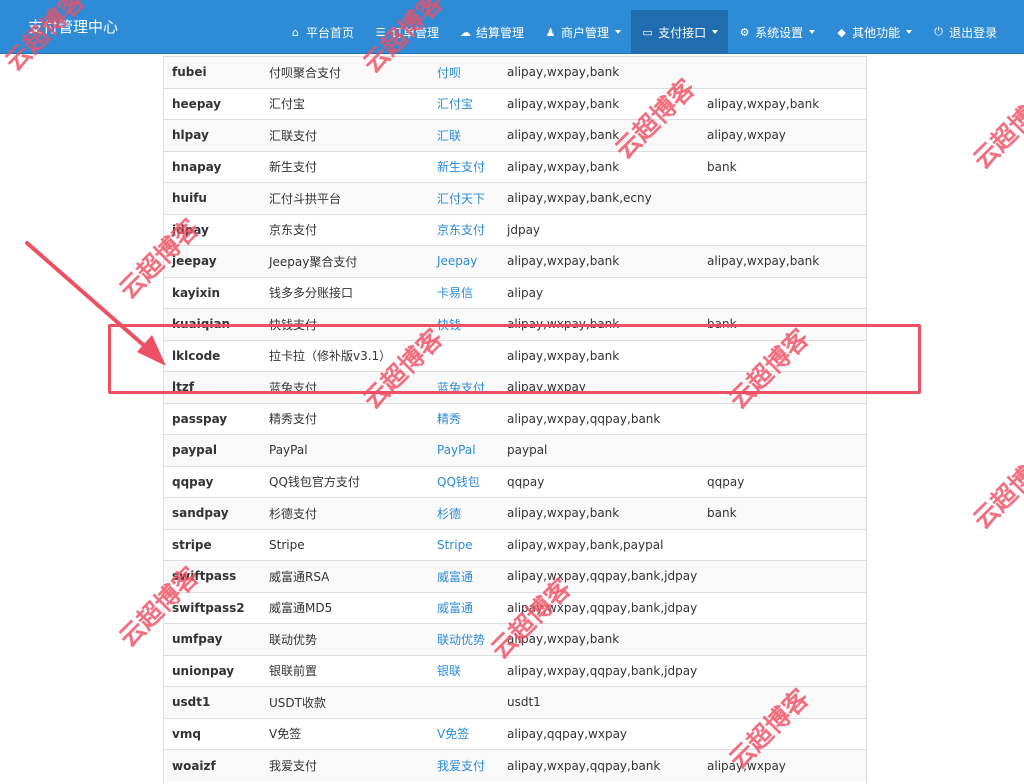 The image size is (1024, 784). Describe the element at coordinates (212, 135) in the screenshot. I see `plugin-code: hlpay` at that location.